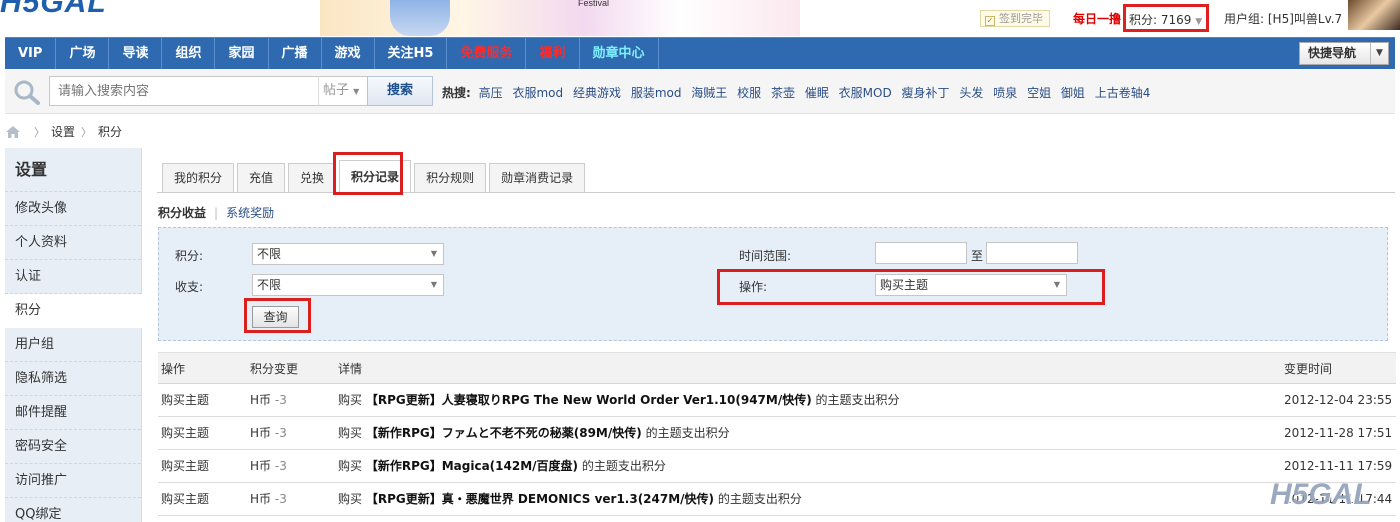 This screenshot has height=522, width=1400. I want to click on inout-value: 不限, so click(269, 285).